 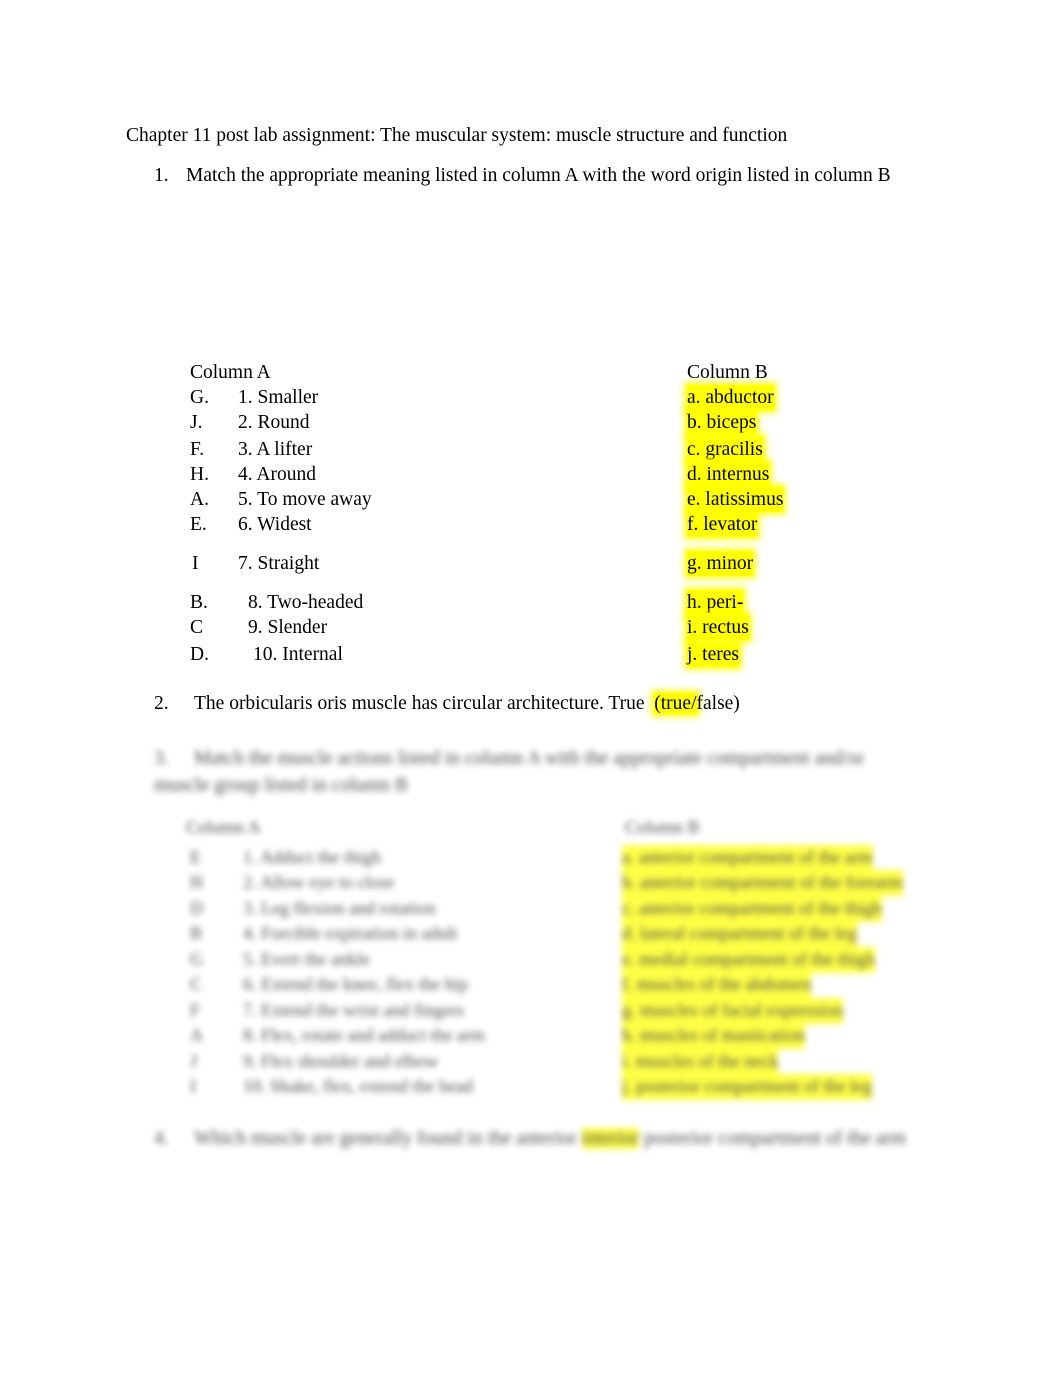 I want to click on column-b-item: f. muscles of the abdomen, so click(x=717, y=985).